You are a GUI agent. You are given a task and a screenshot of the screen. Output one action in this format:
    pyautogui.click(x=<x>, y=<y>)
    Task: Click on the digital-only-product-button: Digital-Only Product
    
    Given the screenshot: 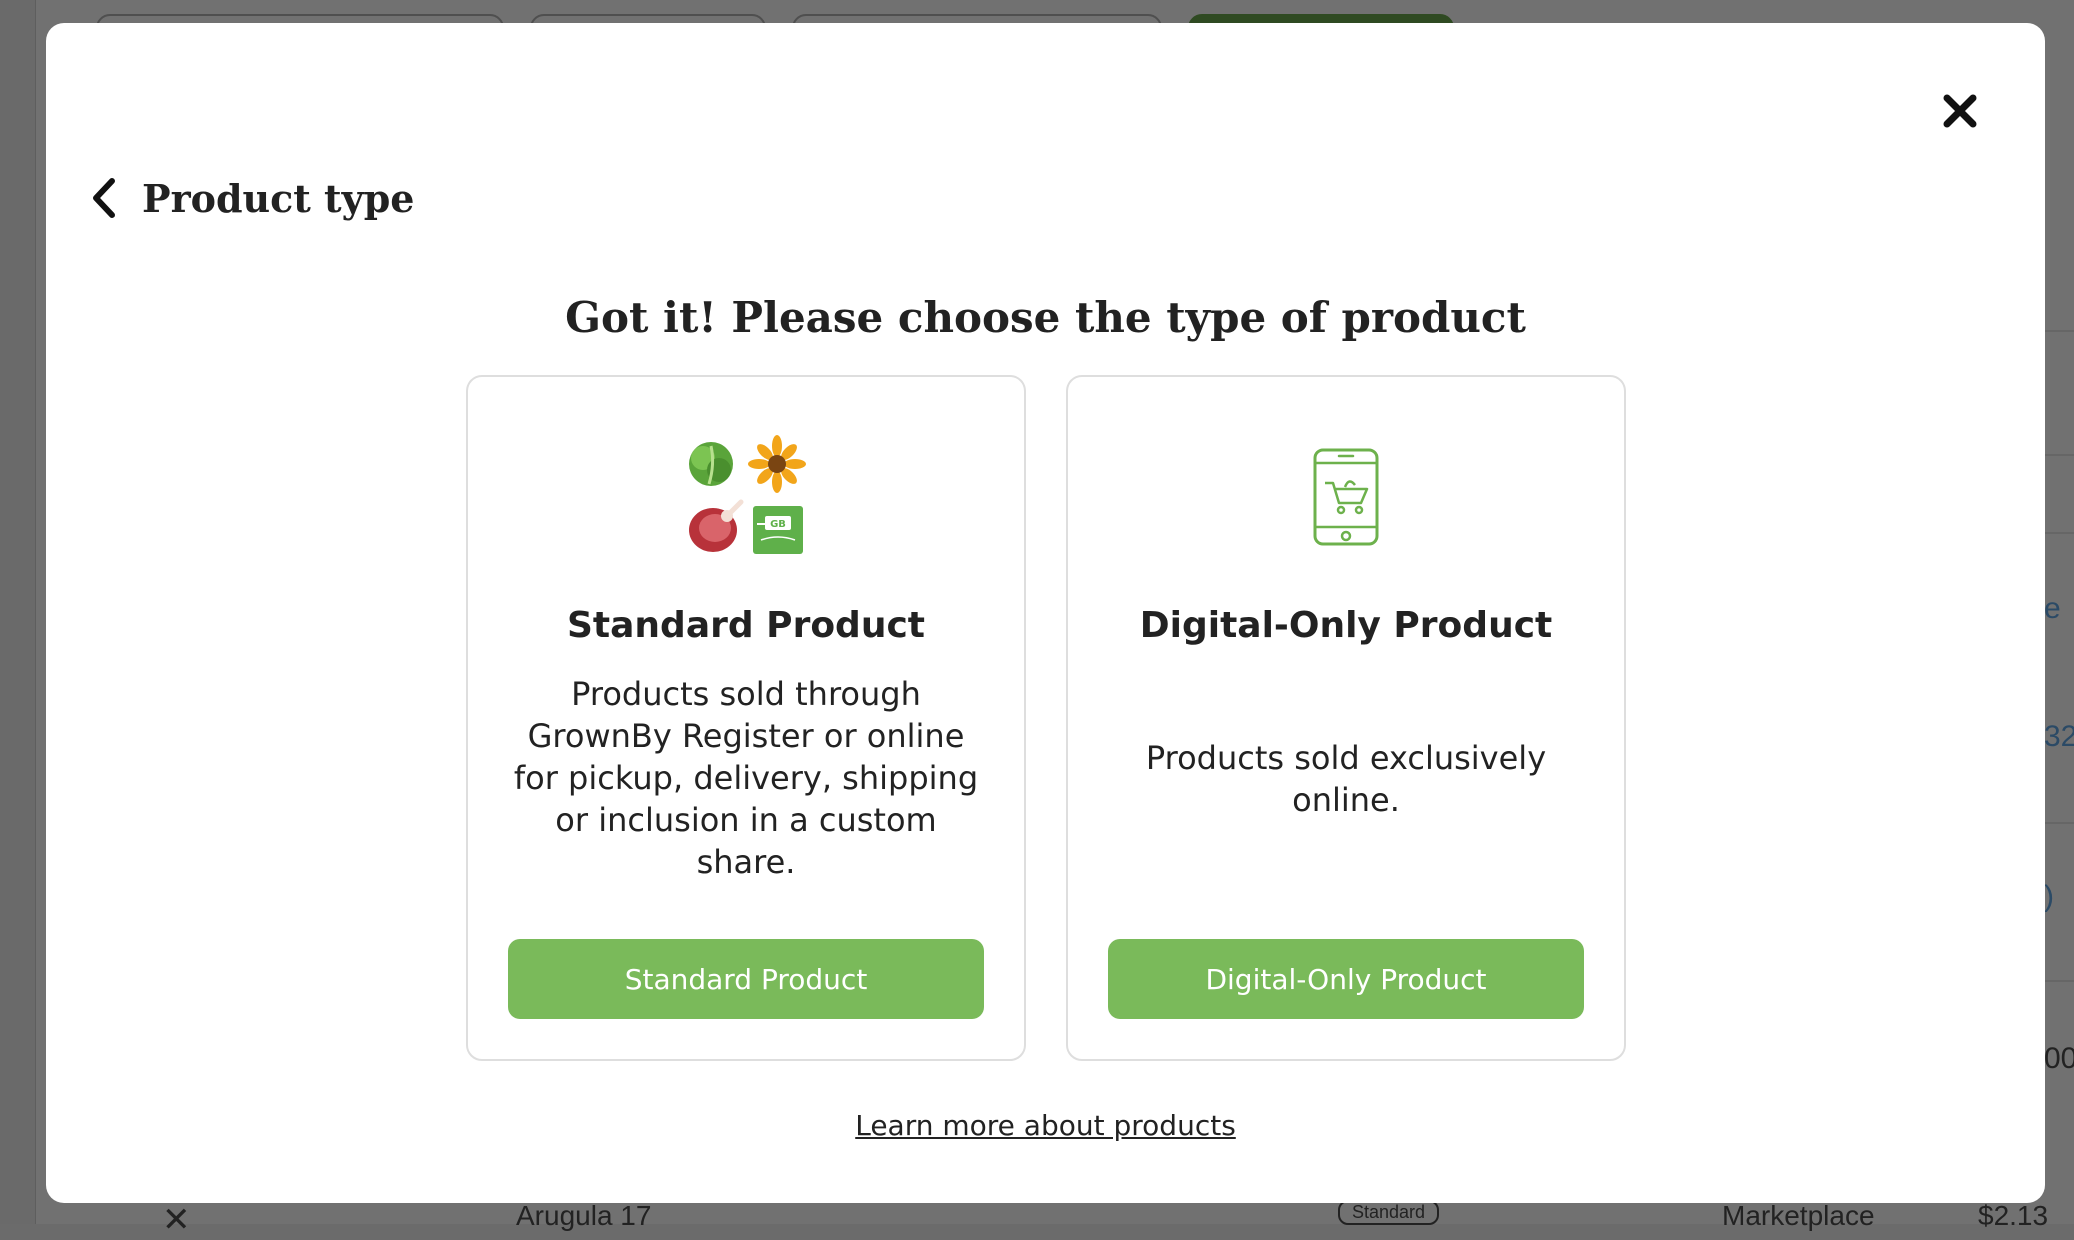 What is the action you would take?
    pyautogui.click(x=1346, y=979)
    